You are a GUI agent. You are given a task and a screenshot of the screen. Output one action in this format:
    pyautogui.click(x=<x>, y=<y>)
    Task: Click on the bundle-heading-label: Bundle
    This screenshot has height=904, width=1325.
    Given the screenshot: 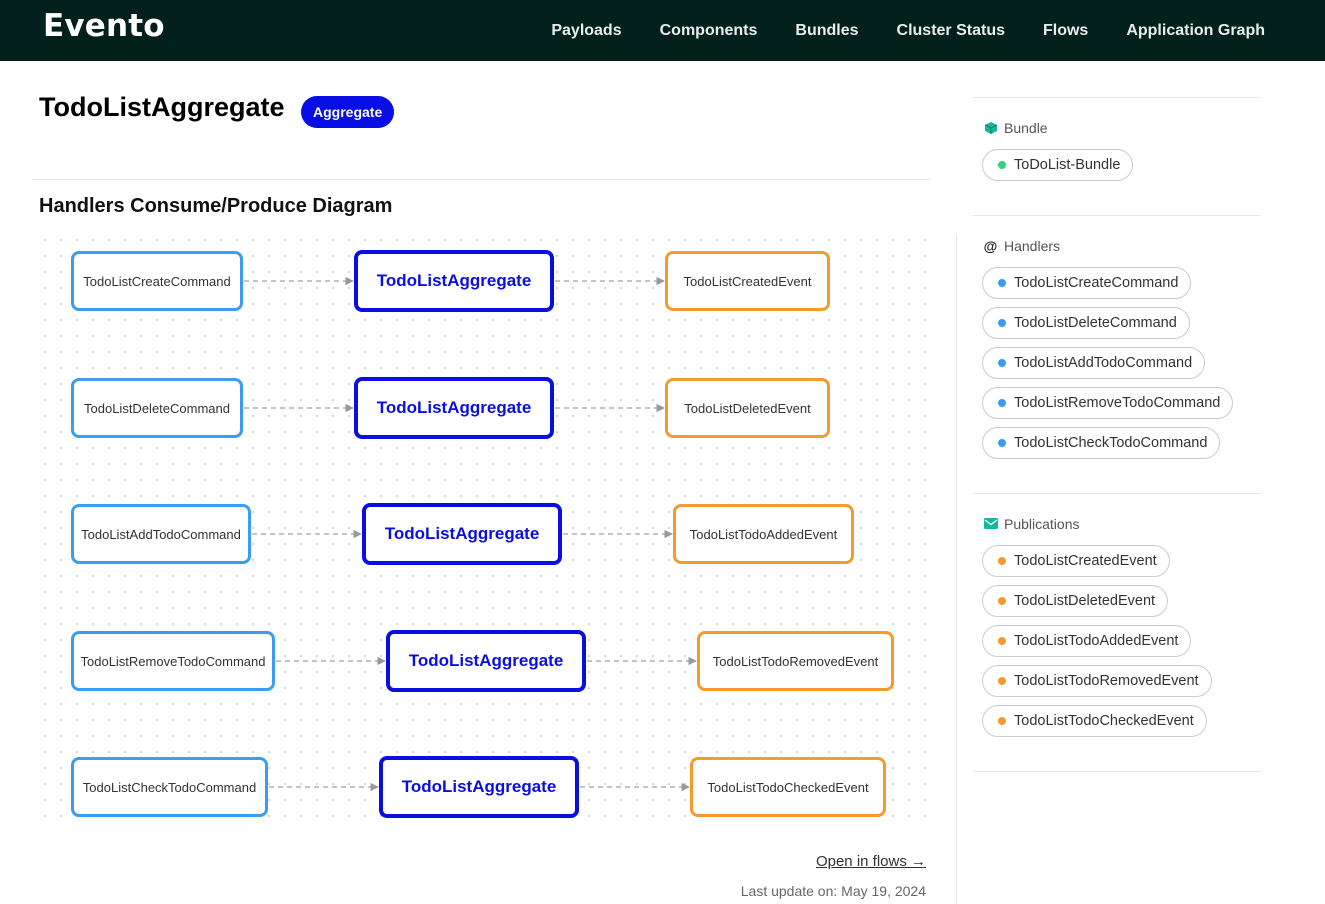 What is the action you would take?
    pyautogui.click(x=1026, y=128)
    